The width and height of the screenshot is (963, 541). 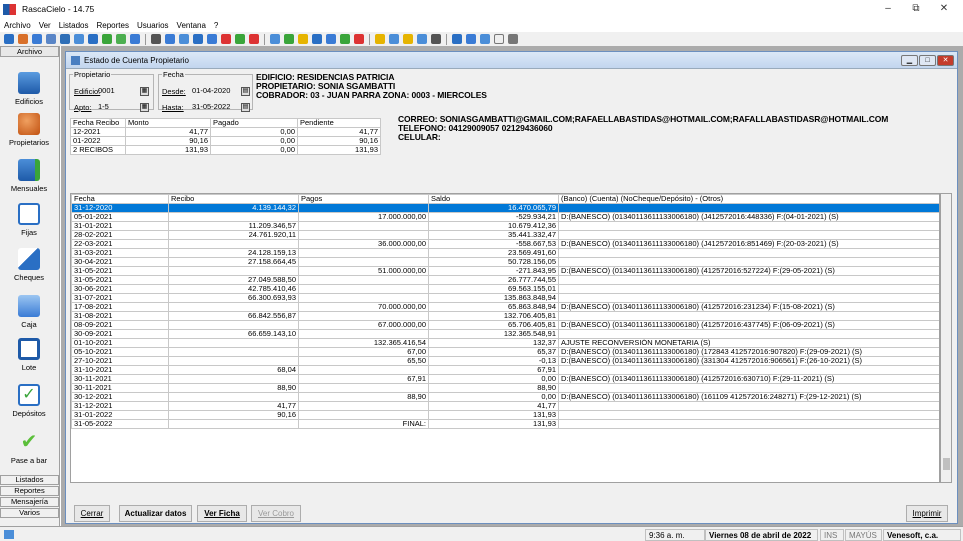 What do you see at coordinates (144, 91) in the screenshot?
I see `edificio-lookup-icon: ▦` at bounding box center [144, 91].